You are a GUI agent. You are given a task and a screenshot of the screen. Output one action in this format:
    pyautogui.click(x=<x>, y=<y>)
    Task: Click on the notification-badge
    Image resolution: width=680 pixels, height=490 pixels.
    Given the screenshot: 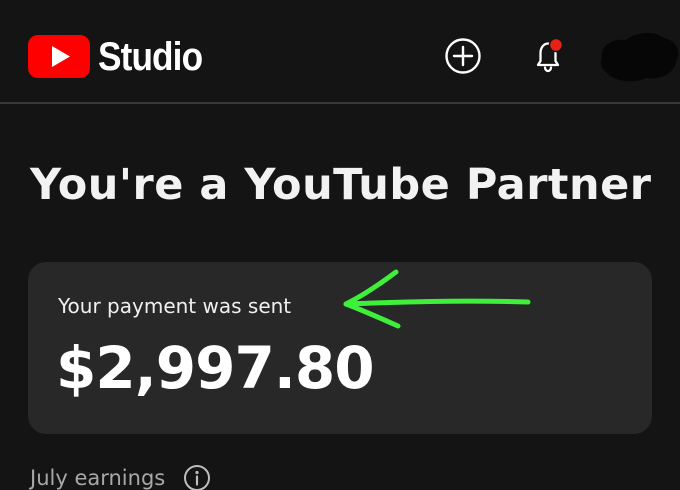 What is the action you would take?
    pyautogui.click(x=556, y=45)
    